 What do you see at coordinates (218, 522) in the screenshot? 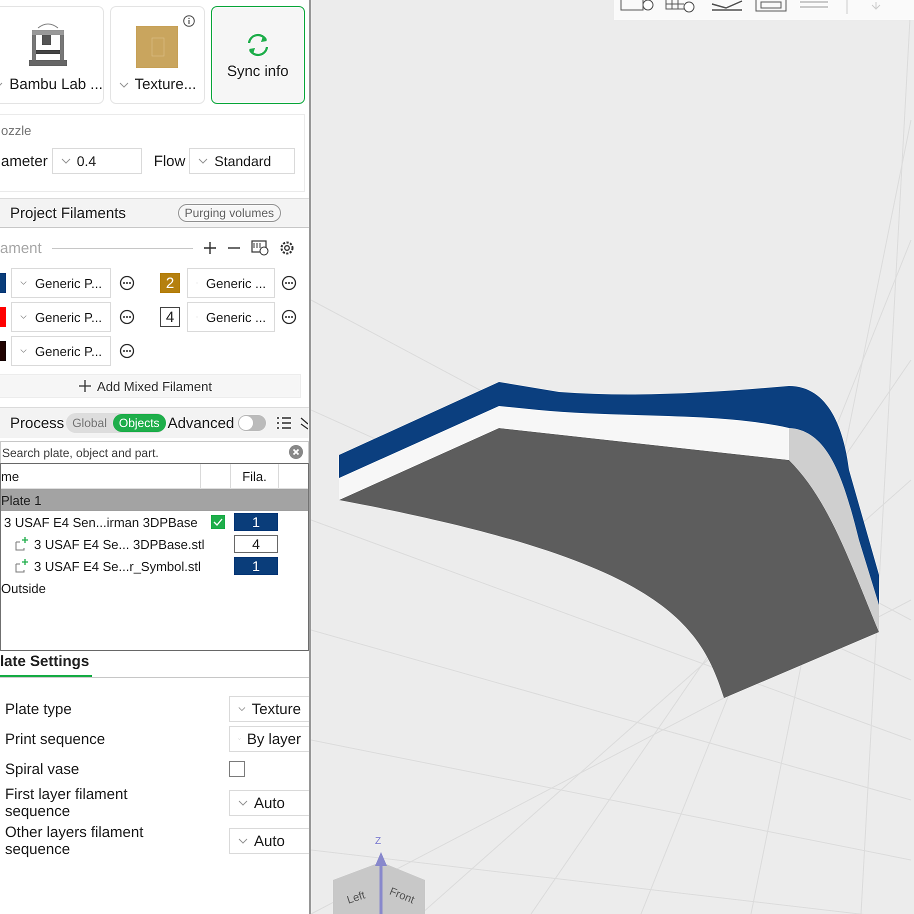
I see `visible-checkbox` at bounding box center [218, 522].